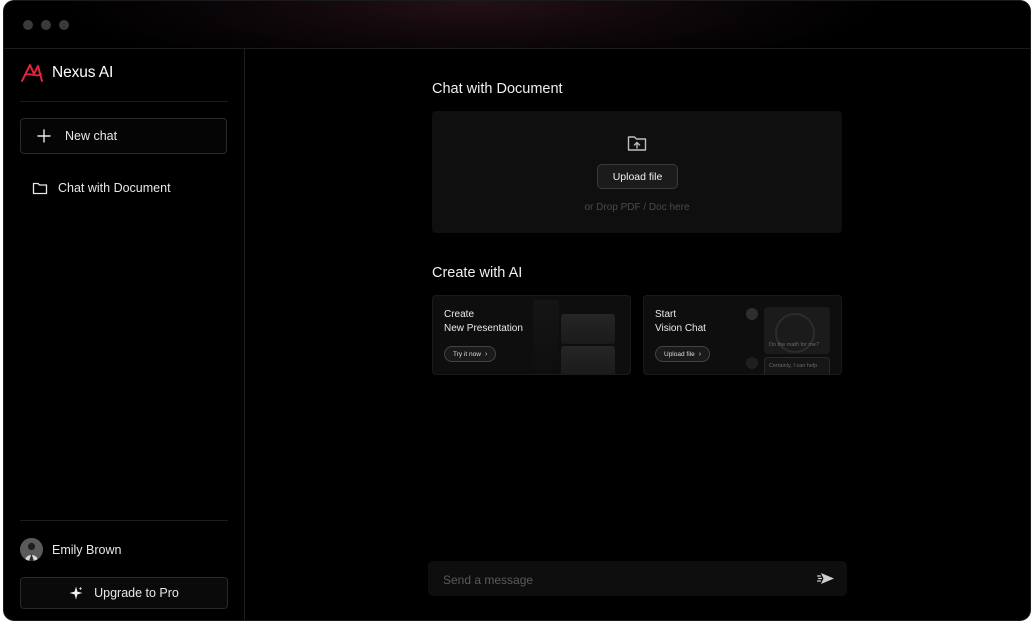 The image size is (1034, 629). Describe the element at coordinates (76, 593) in the screenshot. I see `sparkle-icon` at that location.